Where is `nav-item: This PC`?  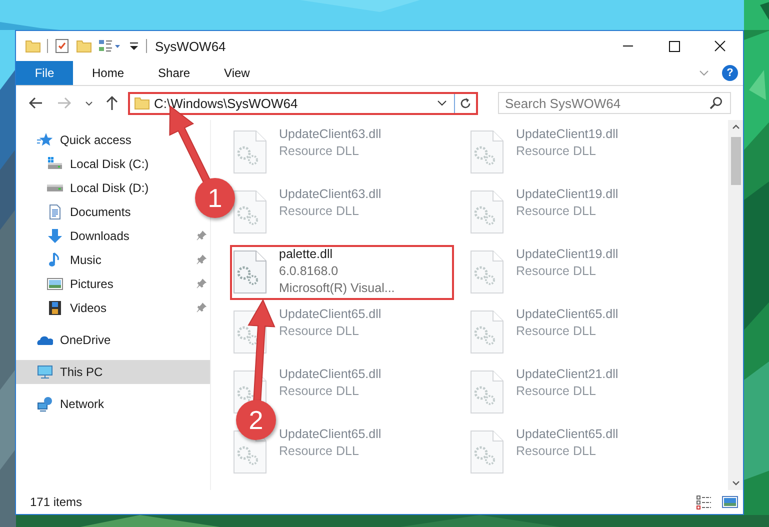
nav-item: This PC is located at coordinates (113, 372).